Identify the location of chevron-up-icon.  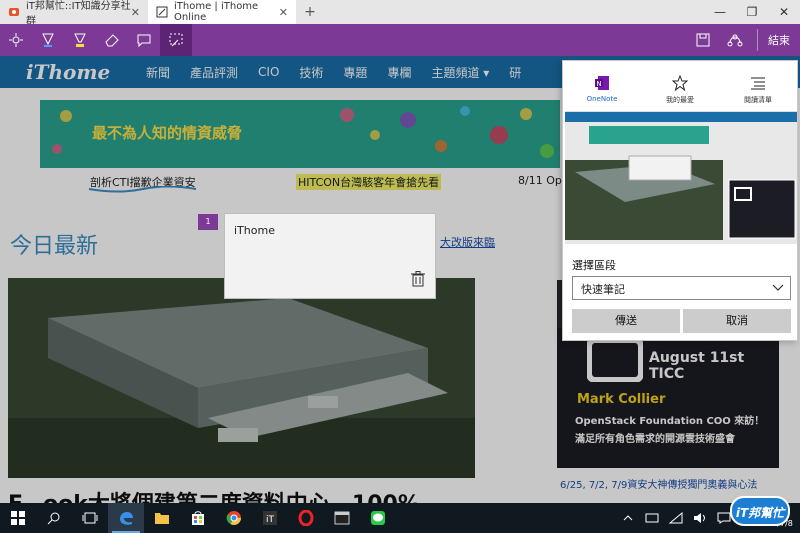
(628, 518).